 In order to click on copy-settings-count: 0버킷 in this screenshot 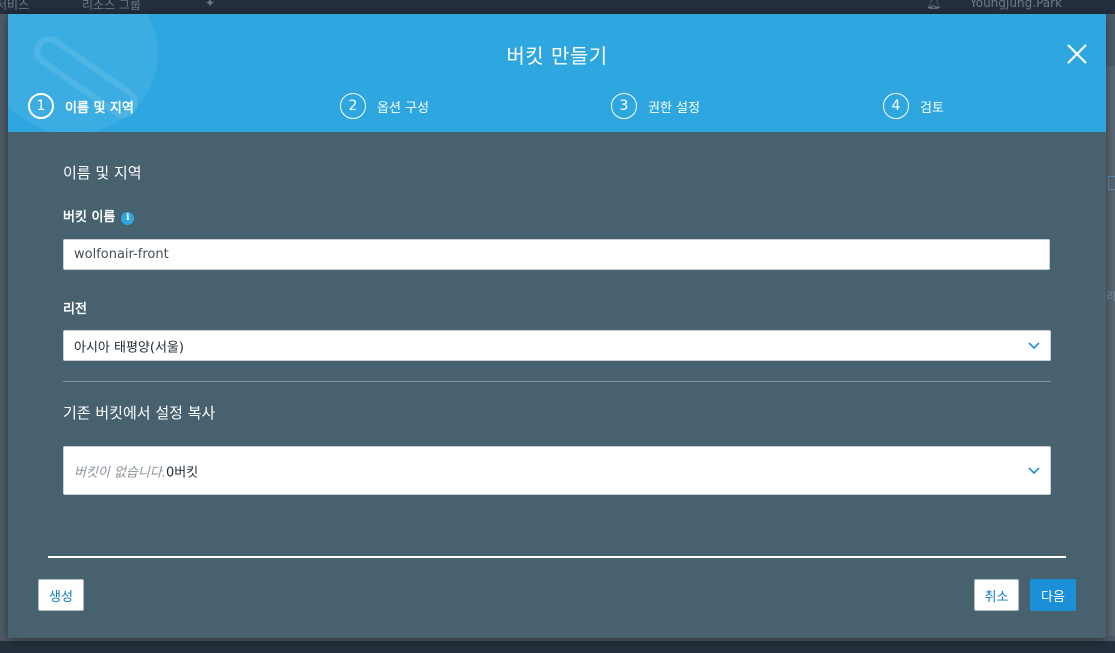, I will do `click(182, 472)`.